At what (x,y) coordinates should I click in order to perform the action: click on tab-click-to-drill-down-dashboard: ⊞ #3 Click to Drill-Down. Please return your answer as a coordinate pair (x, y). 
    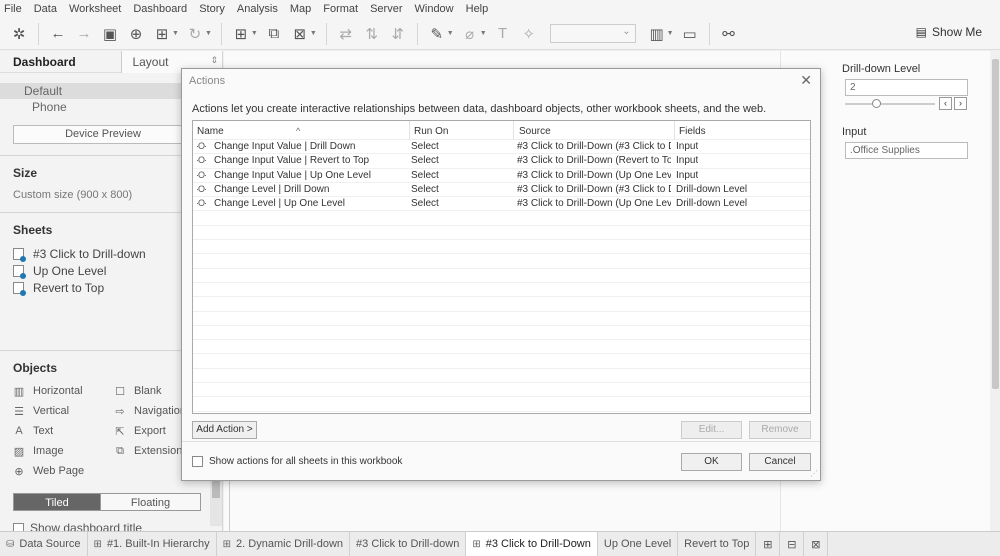
    Looking at the image, I should click on (532, 543).